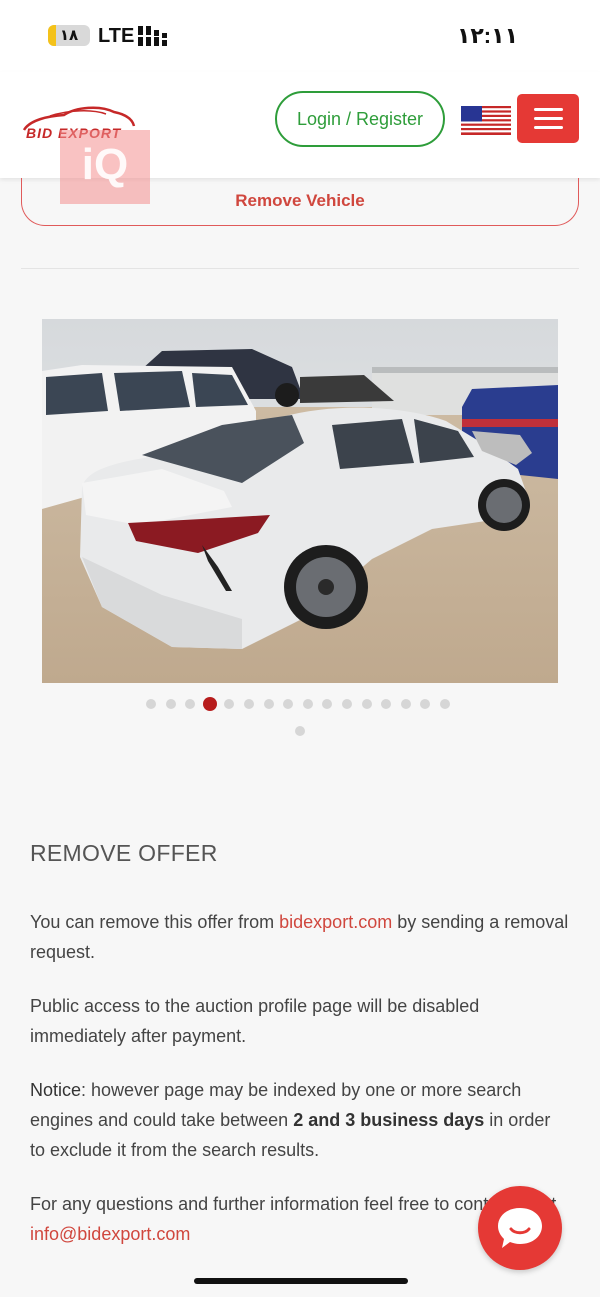 Image resolution: width=600 pixels, height=1297 pixels. I want to click on divider, so click(300, 268).